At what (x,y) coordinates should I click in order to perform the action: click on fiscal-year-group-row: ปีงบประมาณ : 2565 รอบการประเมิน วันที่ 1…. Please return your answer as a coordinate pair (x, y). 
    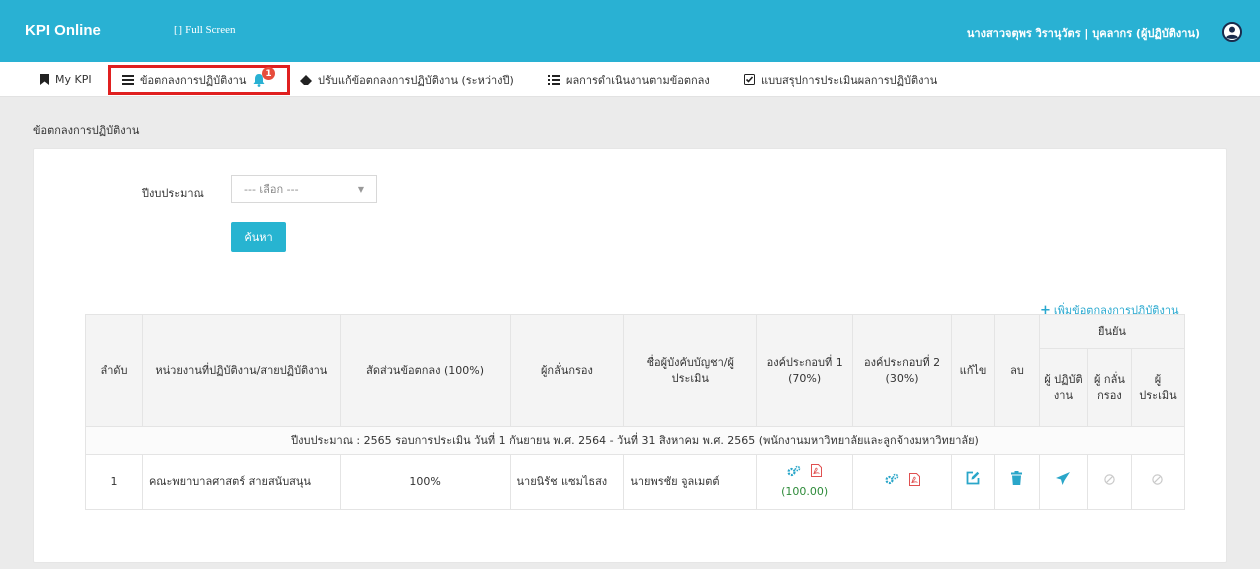
    Looking at the image, I should click on (635, 440).